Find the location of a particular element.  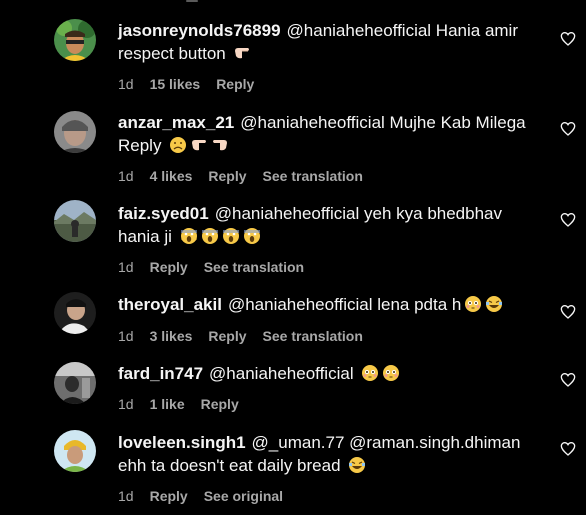

username: anzar_max_21 is located at coordinates (176, 122).